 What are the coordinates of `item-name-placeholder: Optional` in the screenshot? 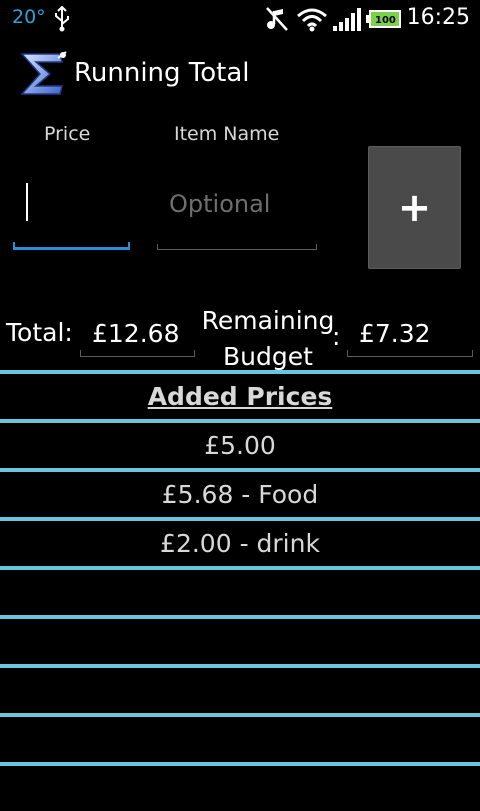 It's located at (220, 204).